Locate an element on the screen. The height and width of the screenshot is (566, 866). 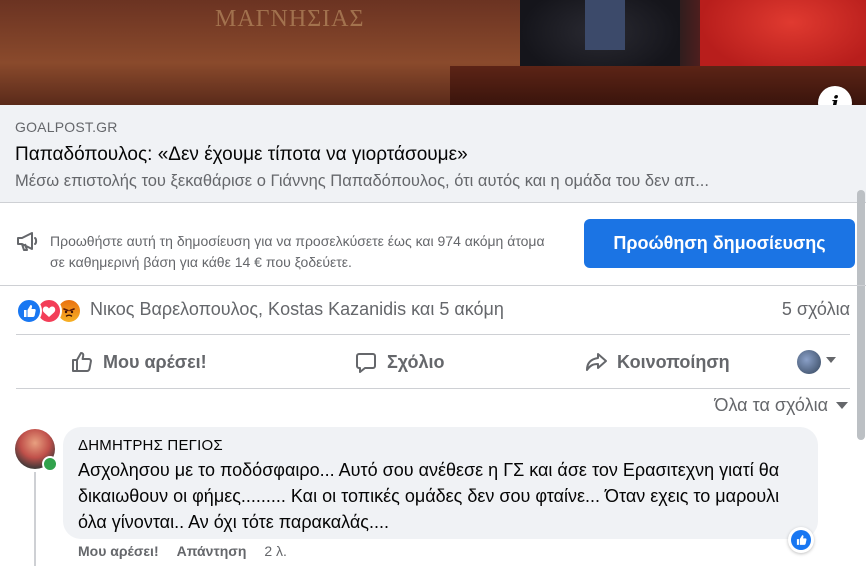
comment-author: ΔΗΜΗΤΡΗΣ ΠΕΓΙΟΣ is located at coordinates (150, 445).